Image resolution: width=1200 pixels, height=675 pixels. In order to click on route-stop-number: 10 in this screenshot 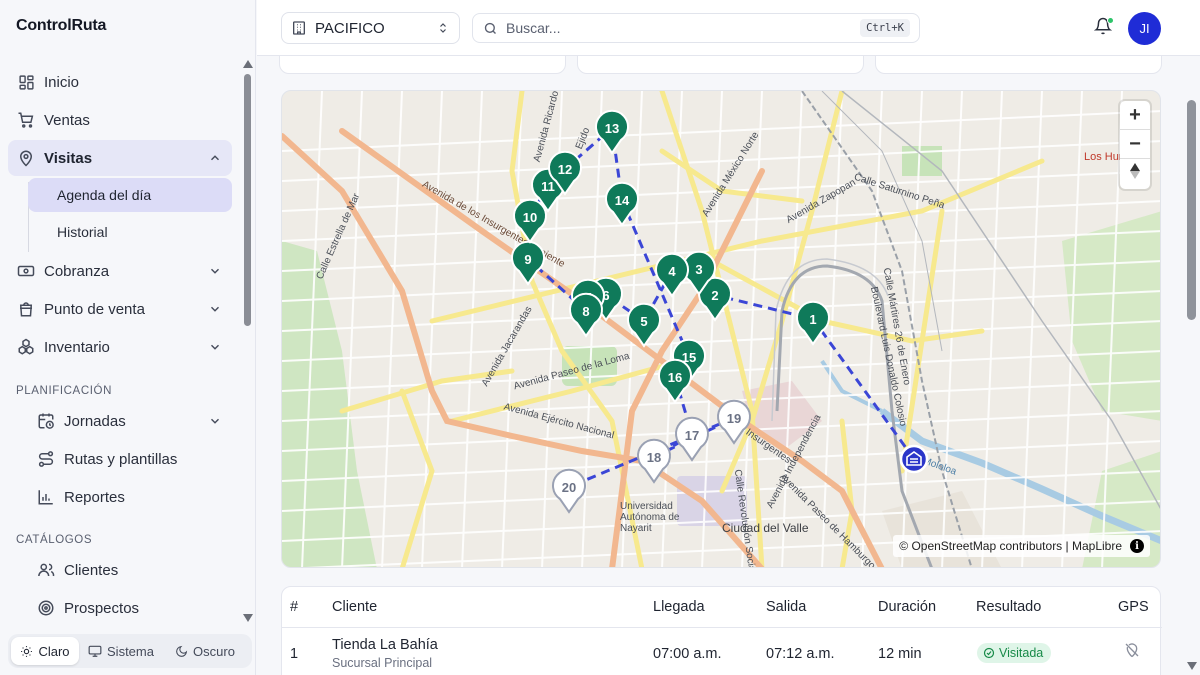, I will do `click(530, 217)`.